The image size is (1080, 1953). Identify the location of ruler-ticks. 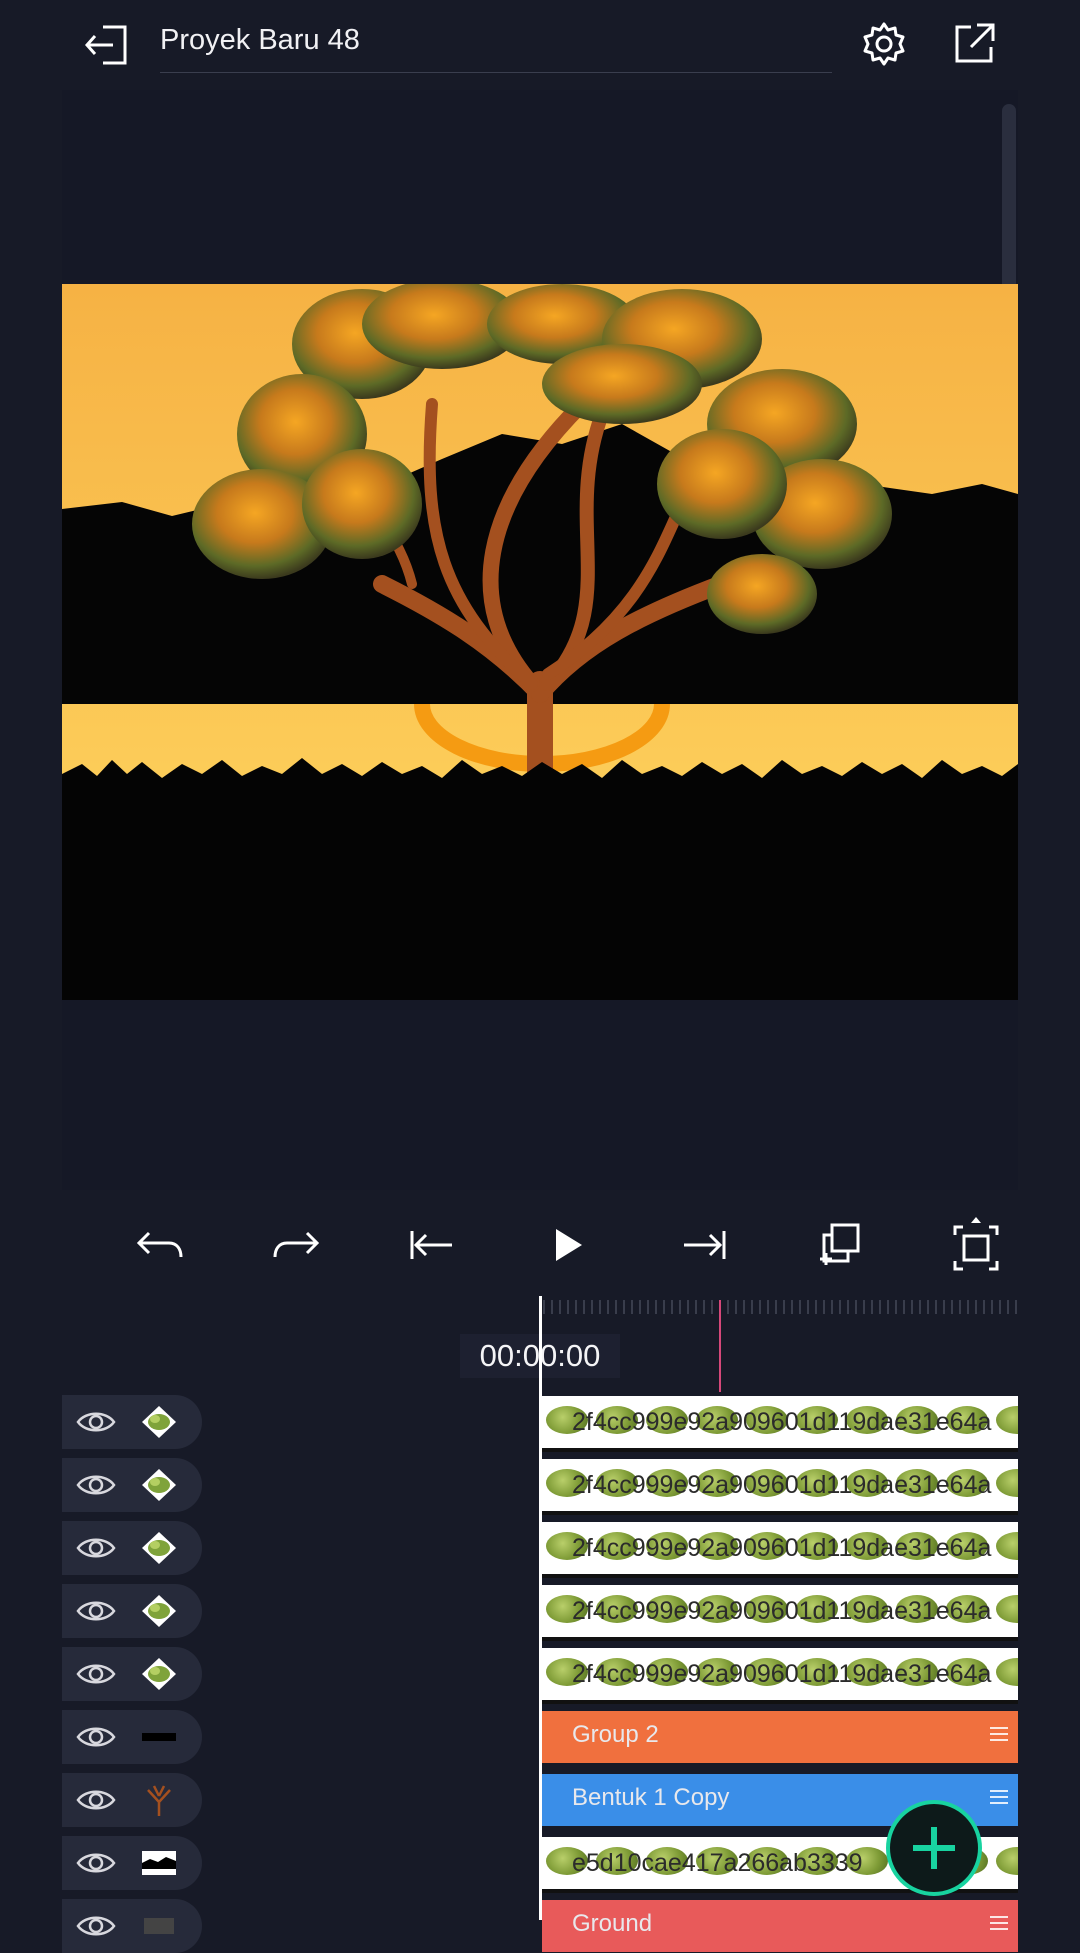
(780, 1307).